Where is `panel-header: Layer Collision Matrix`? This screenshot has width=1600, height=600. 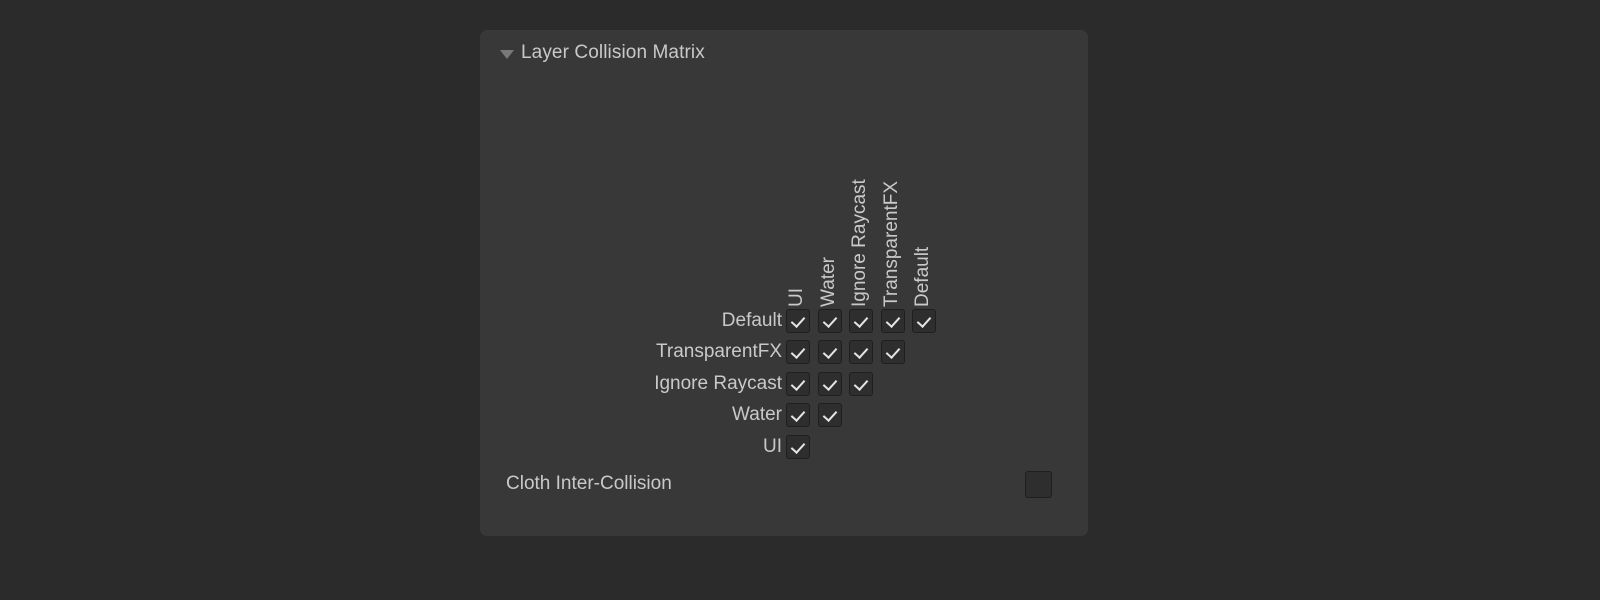
panel-header: Layer Collision Matrix is located at coordinates (602, 53).